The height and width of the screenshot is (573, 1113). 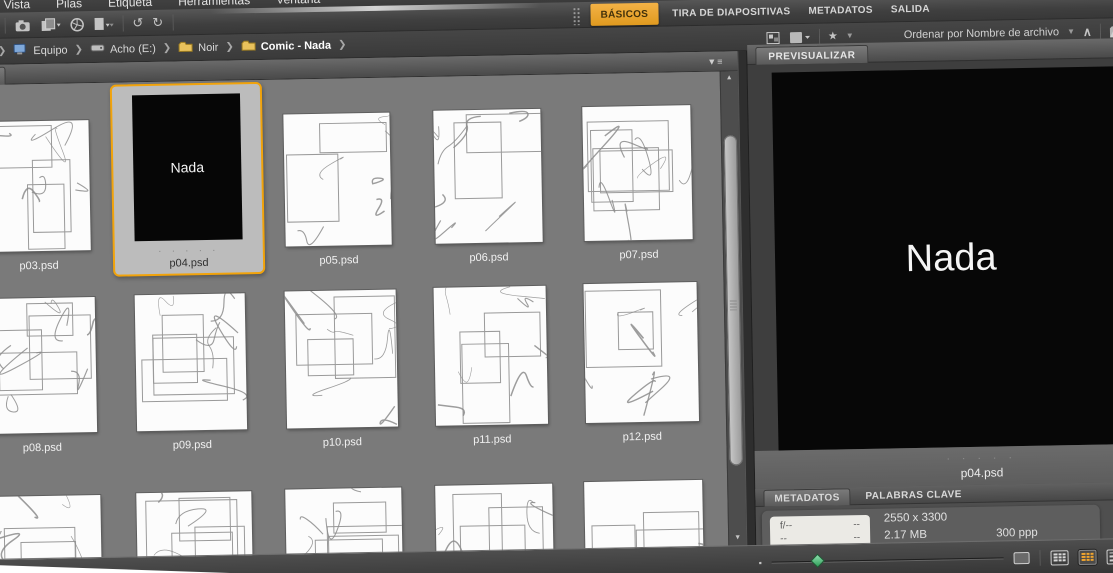 What do you see at coordinates (1059, 557) in the screenshot?
I see `grid-view-icon` at bounding box center [1059, 557].